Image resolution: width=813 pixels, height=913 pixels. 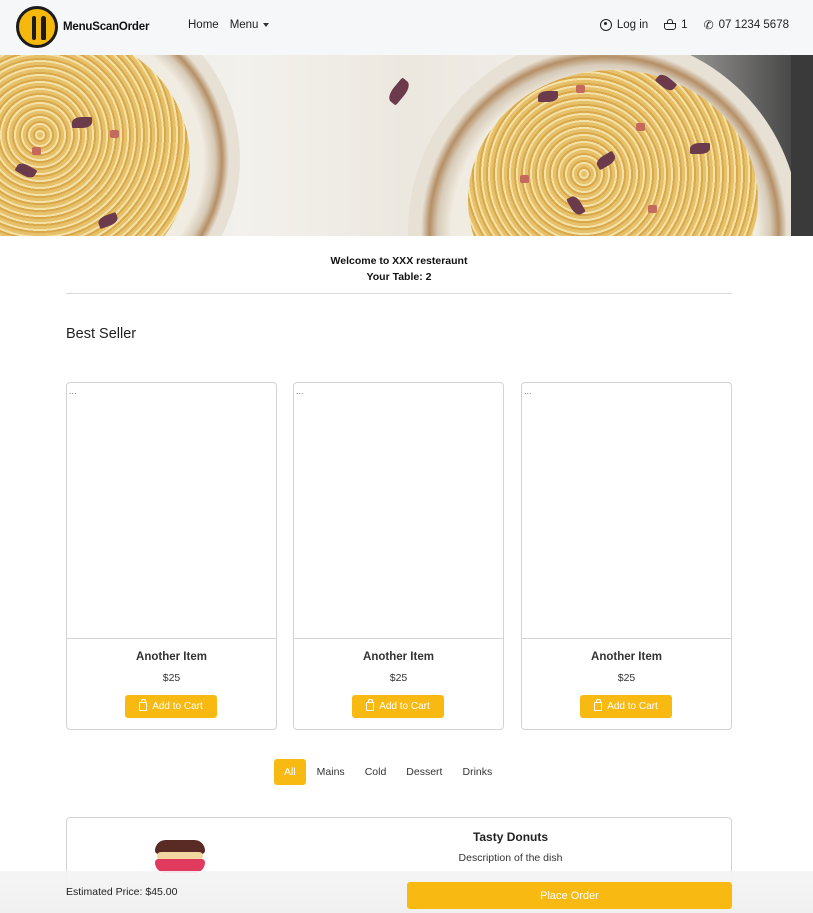 What do you see at coordinates (510, 858) in the screenshot?
I see `dish-description: Description of the dish` at bounding box center [510, 858].